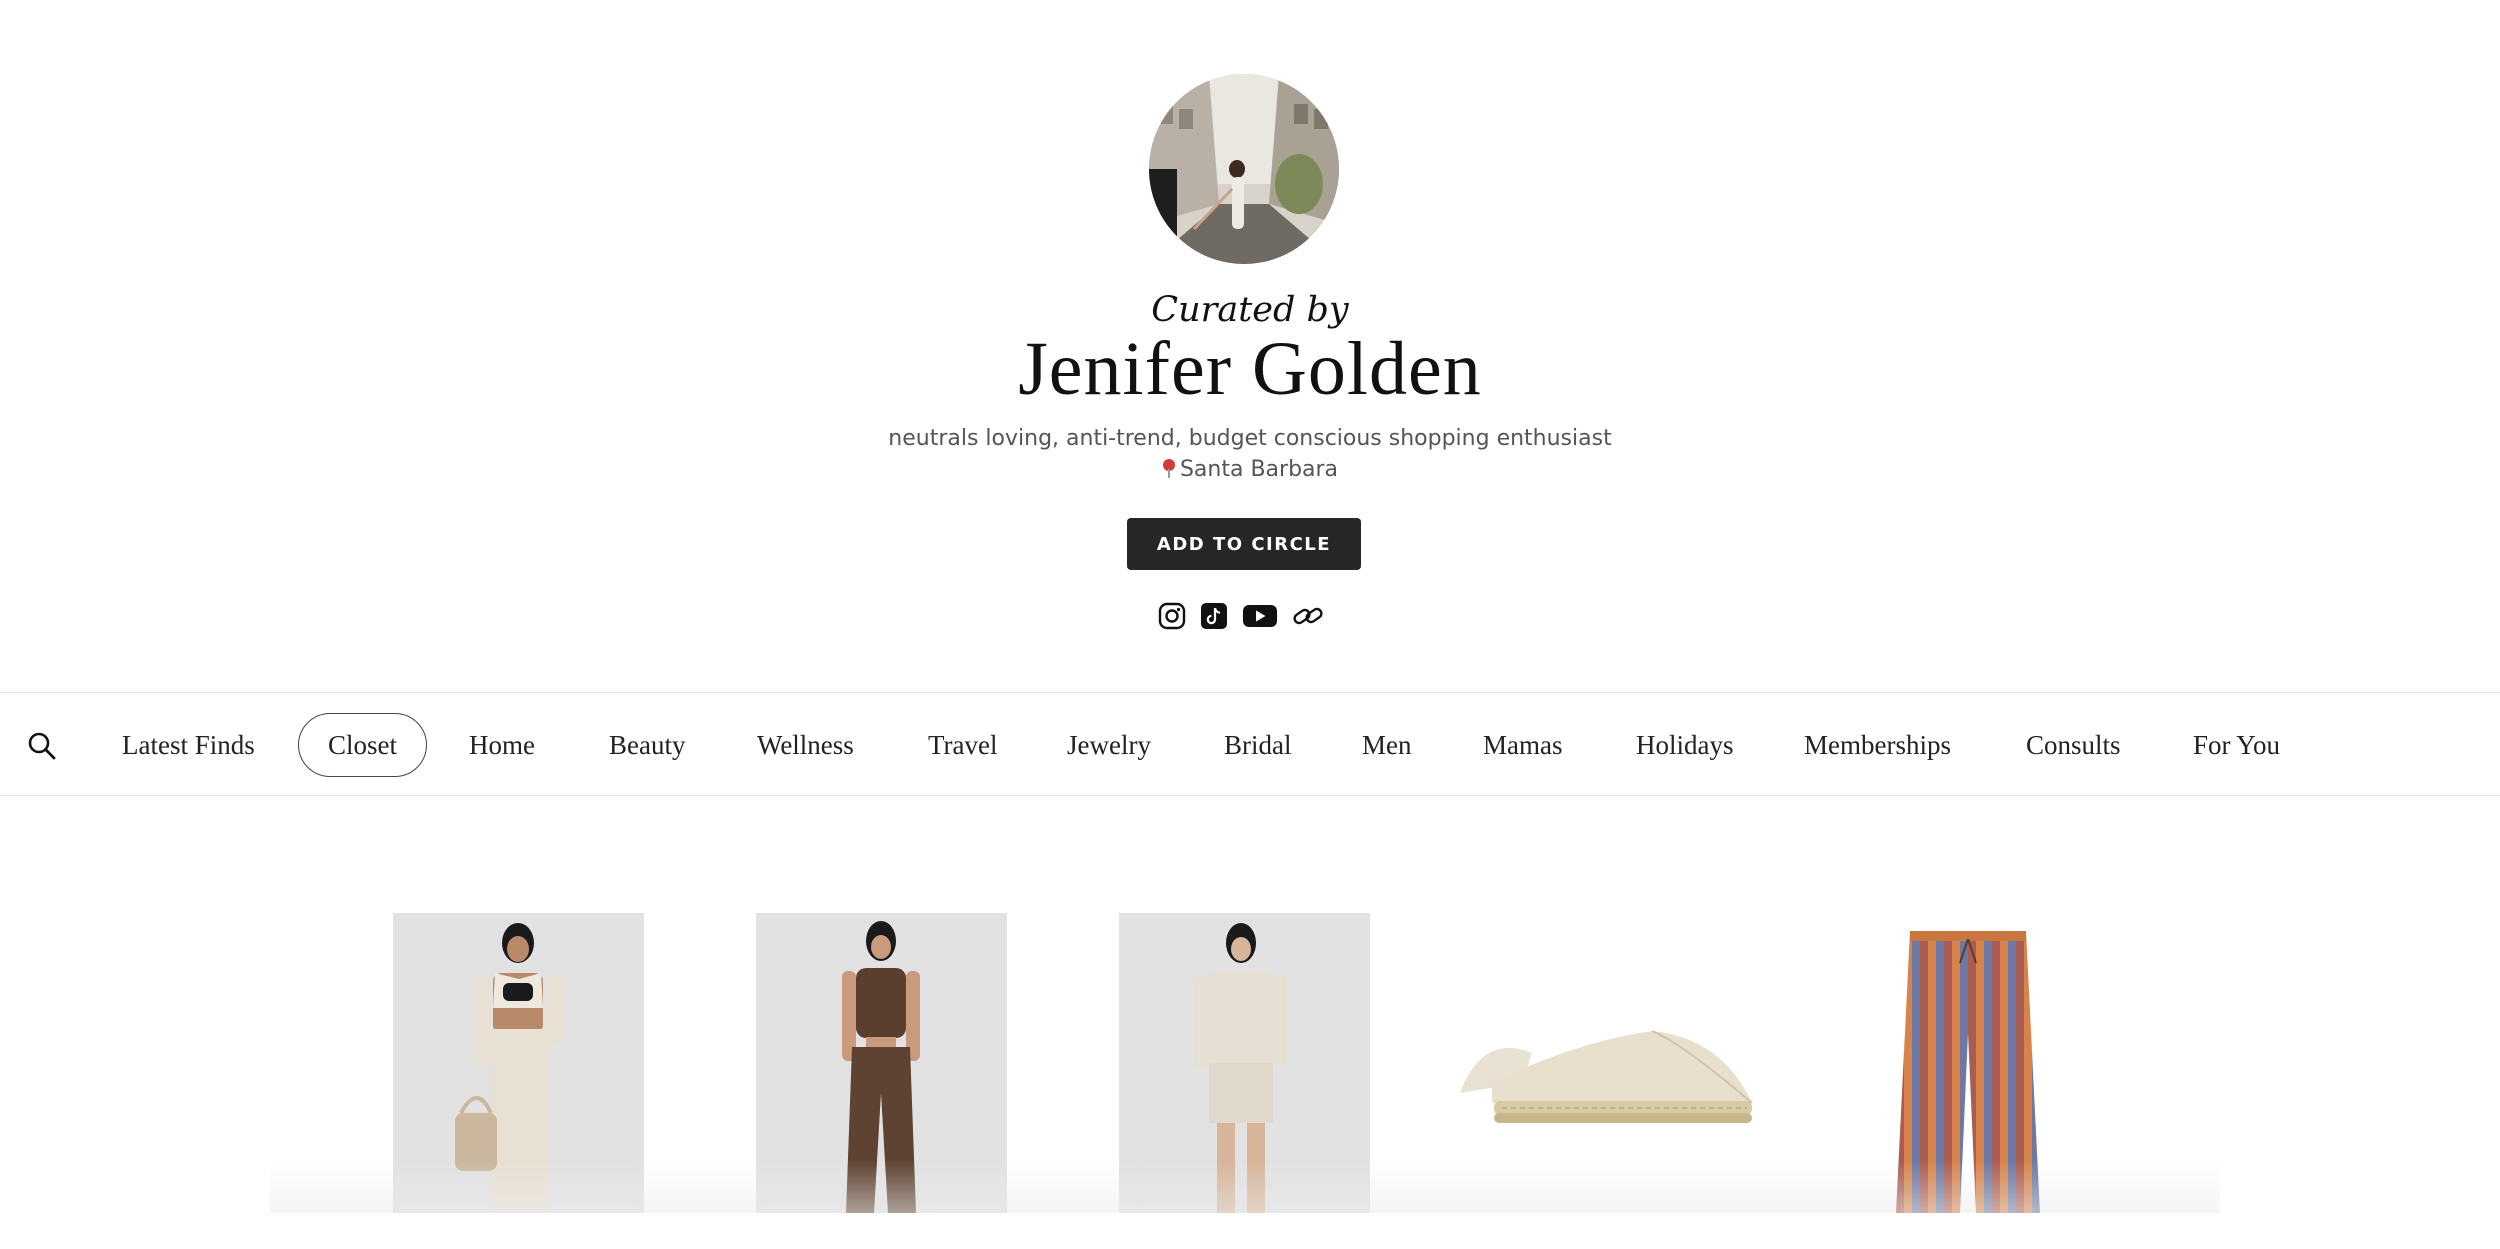  Describe the element at coordinates (1605, 1063) in the screenshot. I see `product-espadrille-flat` at that location.